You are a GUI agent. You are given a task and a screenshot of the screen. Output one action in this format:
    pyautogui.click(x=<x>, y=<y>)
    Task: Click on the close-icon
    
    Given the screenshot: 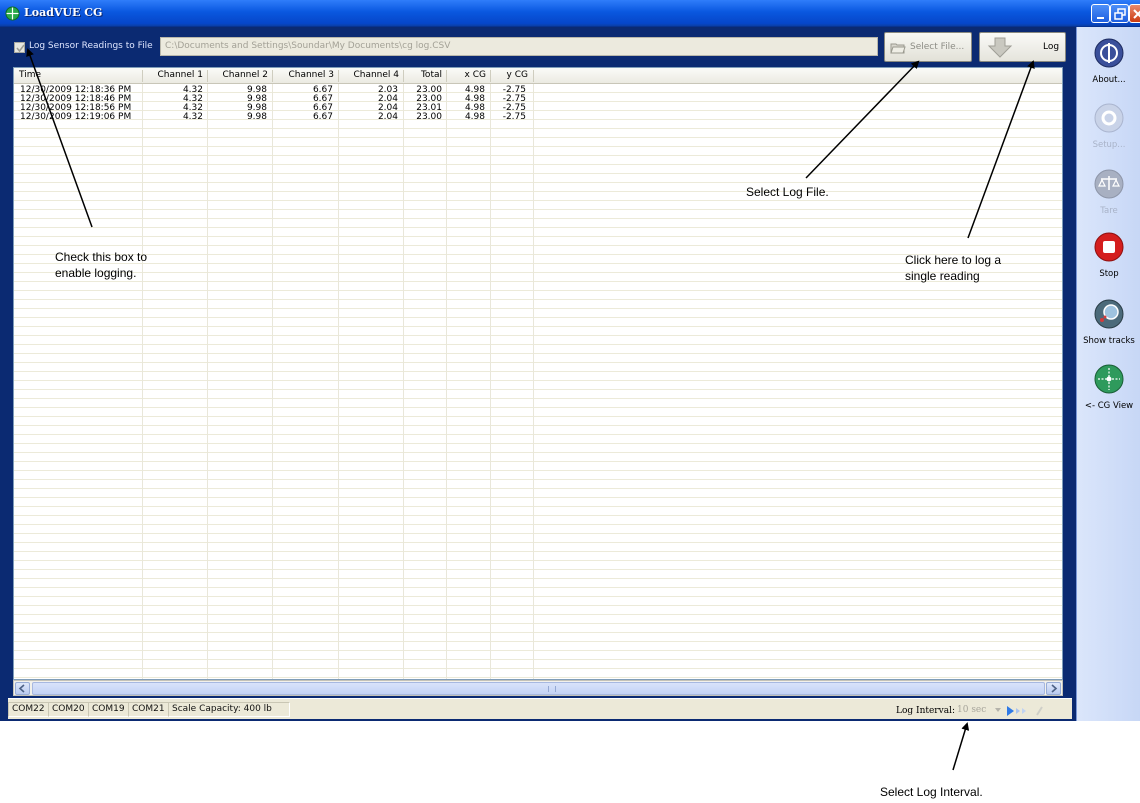 What is the action you would take?
    pyautogui.click(x=1136, y=14)
    